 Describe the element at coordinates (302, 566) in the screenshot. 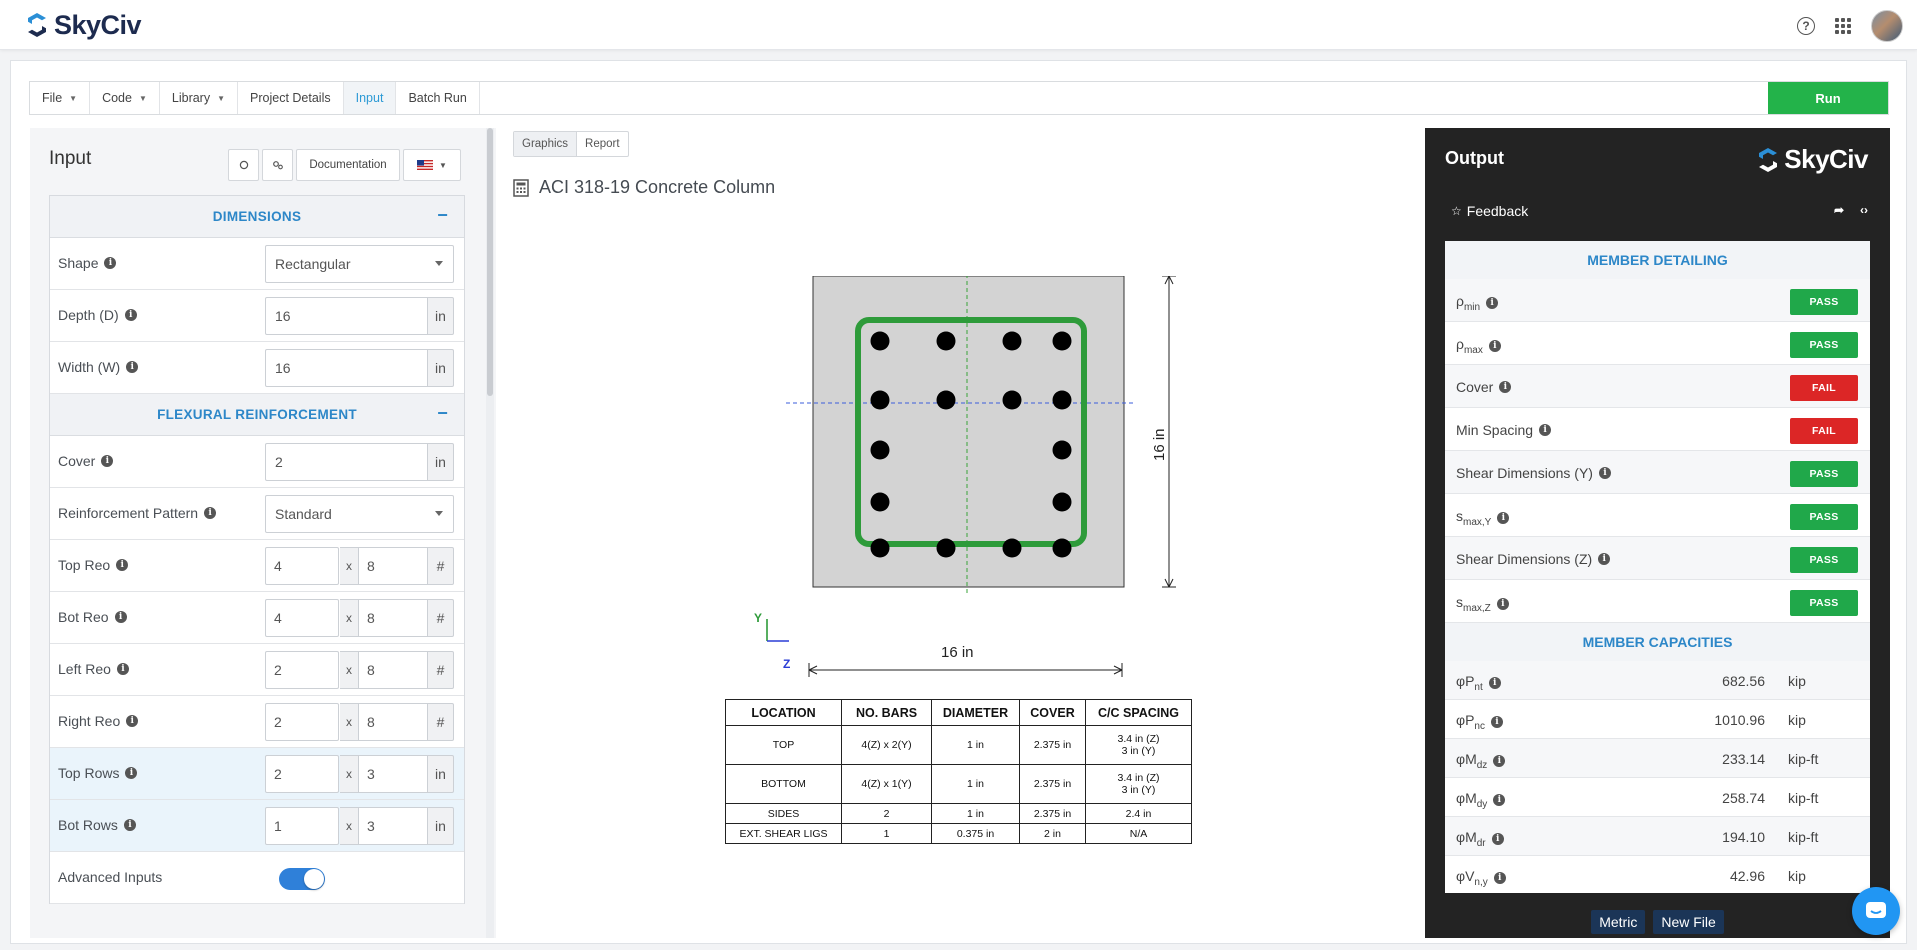

I see `top-reo-count-input: 4` at that location.